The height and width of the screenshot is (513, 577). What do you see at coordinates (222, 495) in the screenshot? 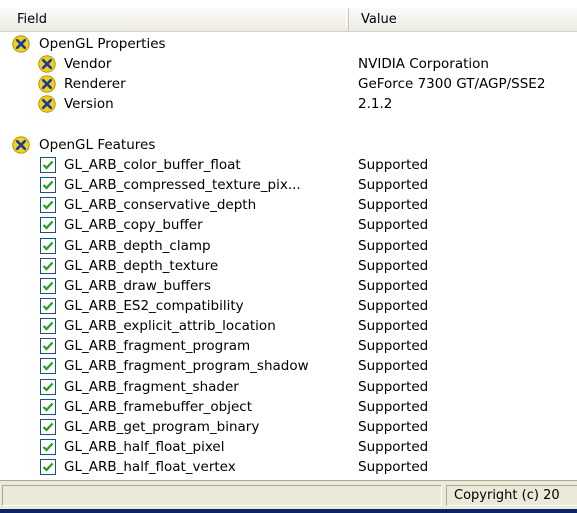
I see `status-pane-left` at bounding box center [222, 495].